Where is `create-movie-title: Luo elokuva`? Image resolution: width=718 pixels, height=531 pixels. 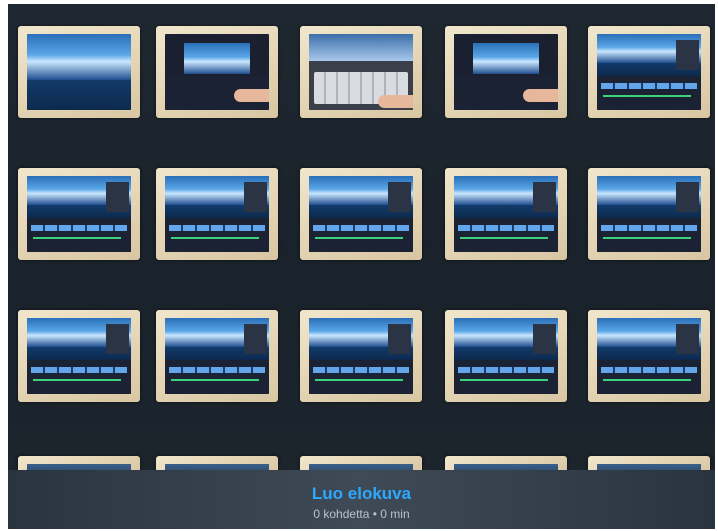
create-movie-title: Luo elokuva is located at coordinates (361, 494).